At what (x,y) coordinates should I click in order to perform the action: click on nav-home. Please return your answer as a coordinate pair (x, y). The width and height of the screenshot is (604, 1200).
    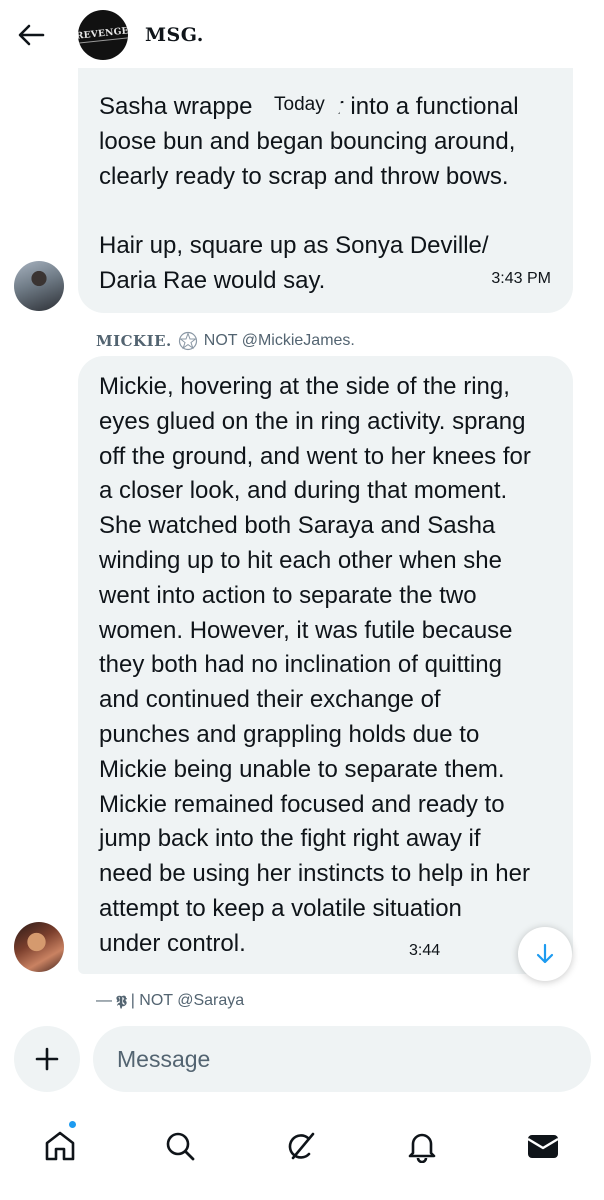
    Looking at the image, I should click on (60, 1146).